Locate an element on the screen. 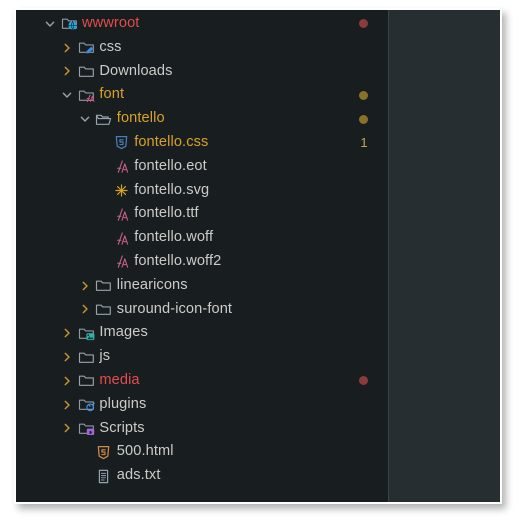 This screenshot has height=521, width=522. tree-folder-row: suround-icon-font is located at coordinates (202, 310).